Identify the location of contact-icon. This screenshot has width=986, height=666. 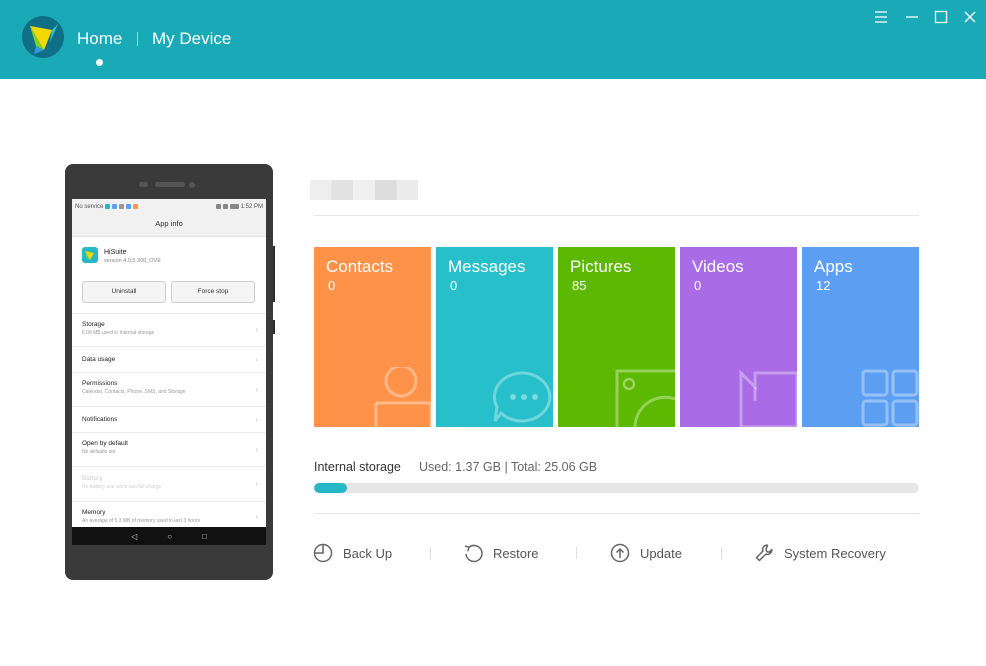
(401, 397).